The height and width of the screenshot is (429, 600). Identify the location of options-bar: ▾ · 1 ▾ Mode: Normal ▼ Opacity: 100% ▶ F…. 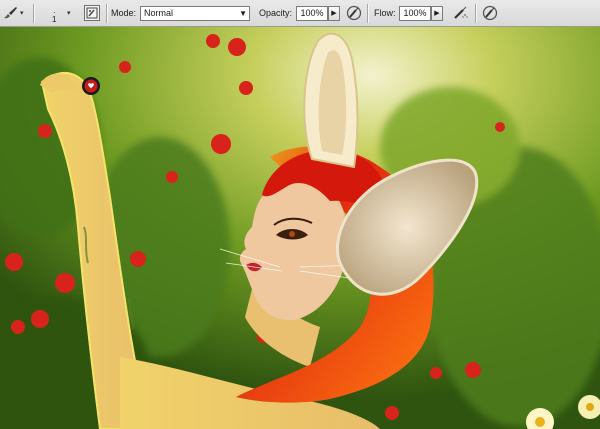
(300, 13).